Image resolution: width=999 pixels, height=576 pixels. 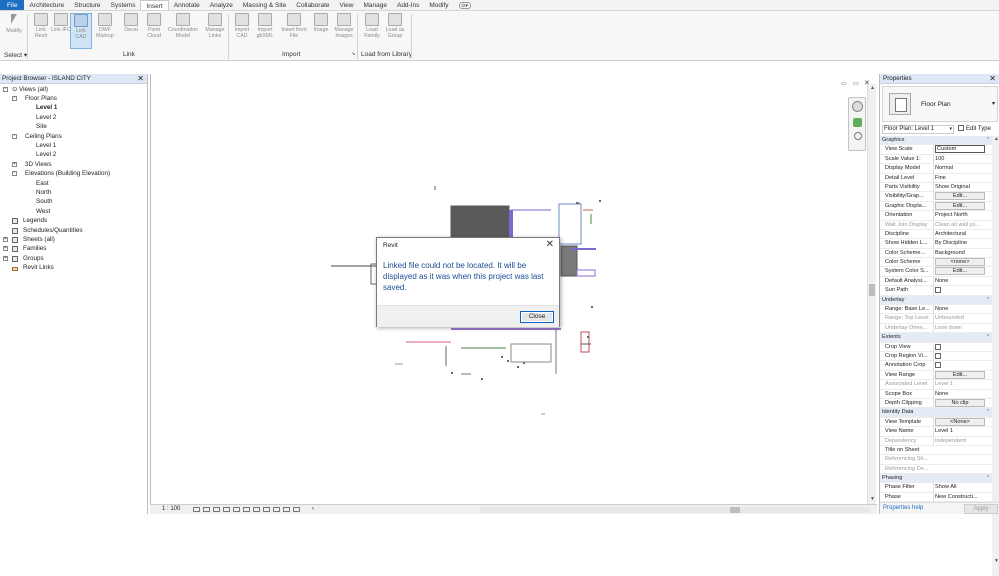 What do you see at coordinates (395, 31) in the screenshot?
I see `load-as-group-button: Load as Group` at bounding box center [395, 31].